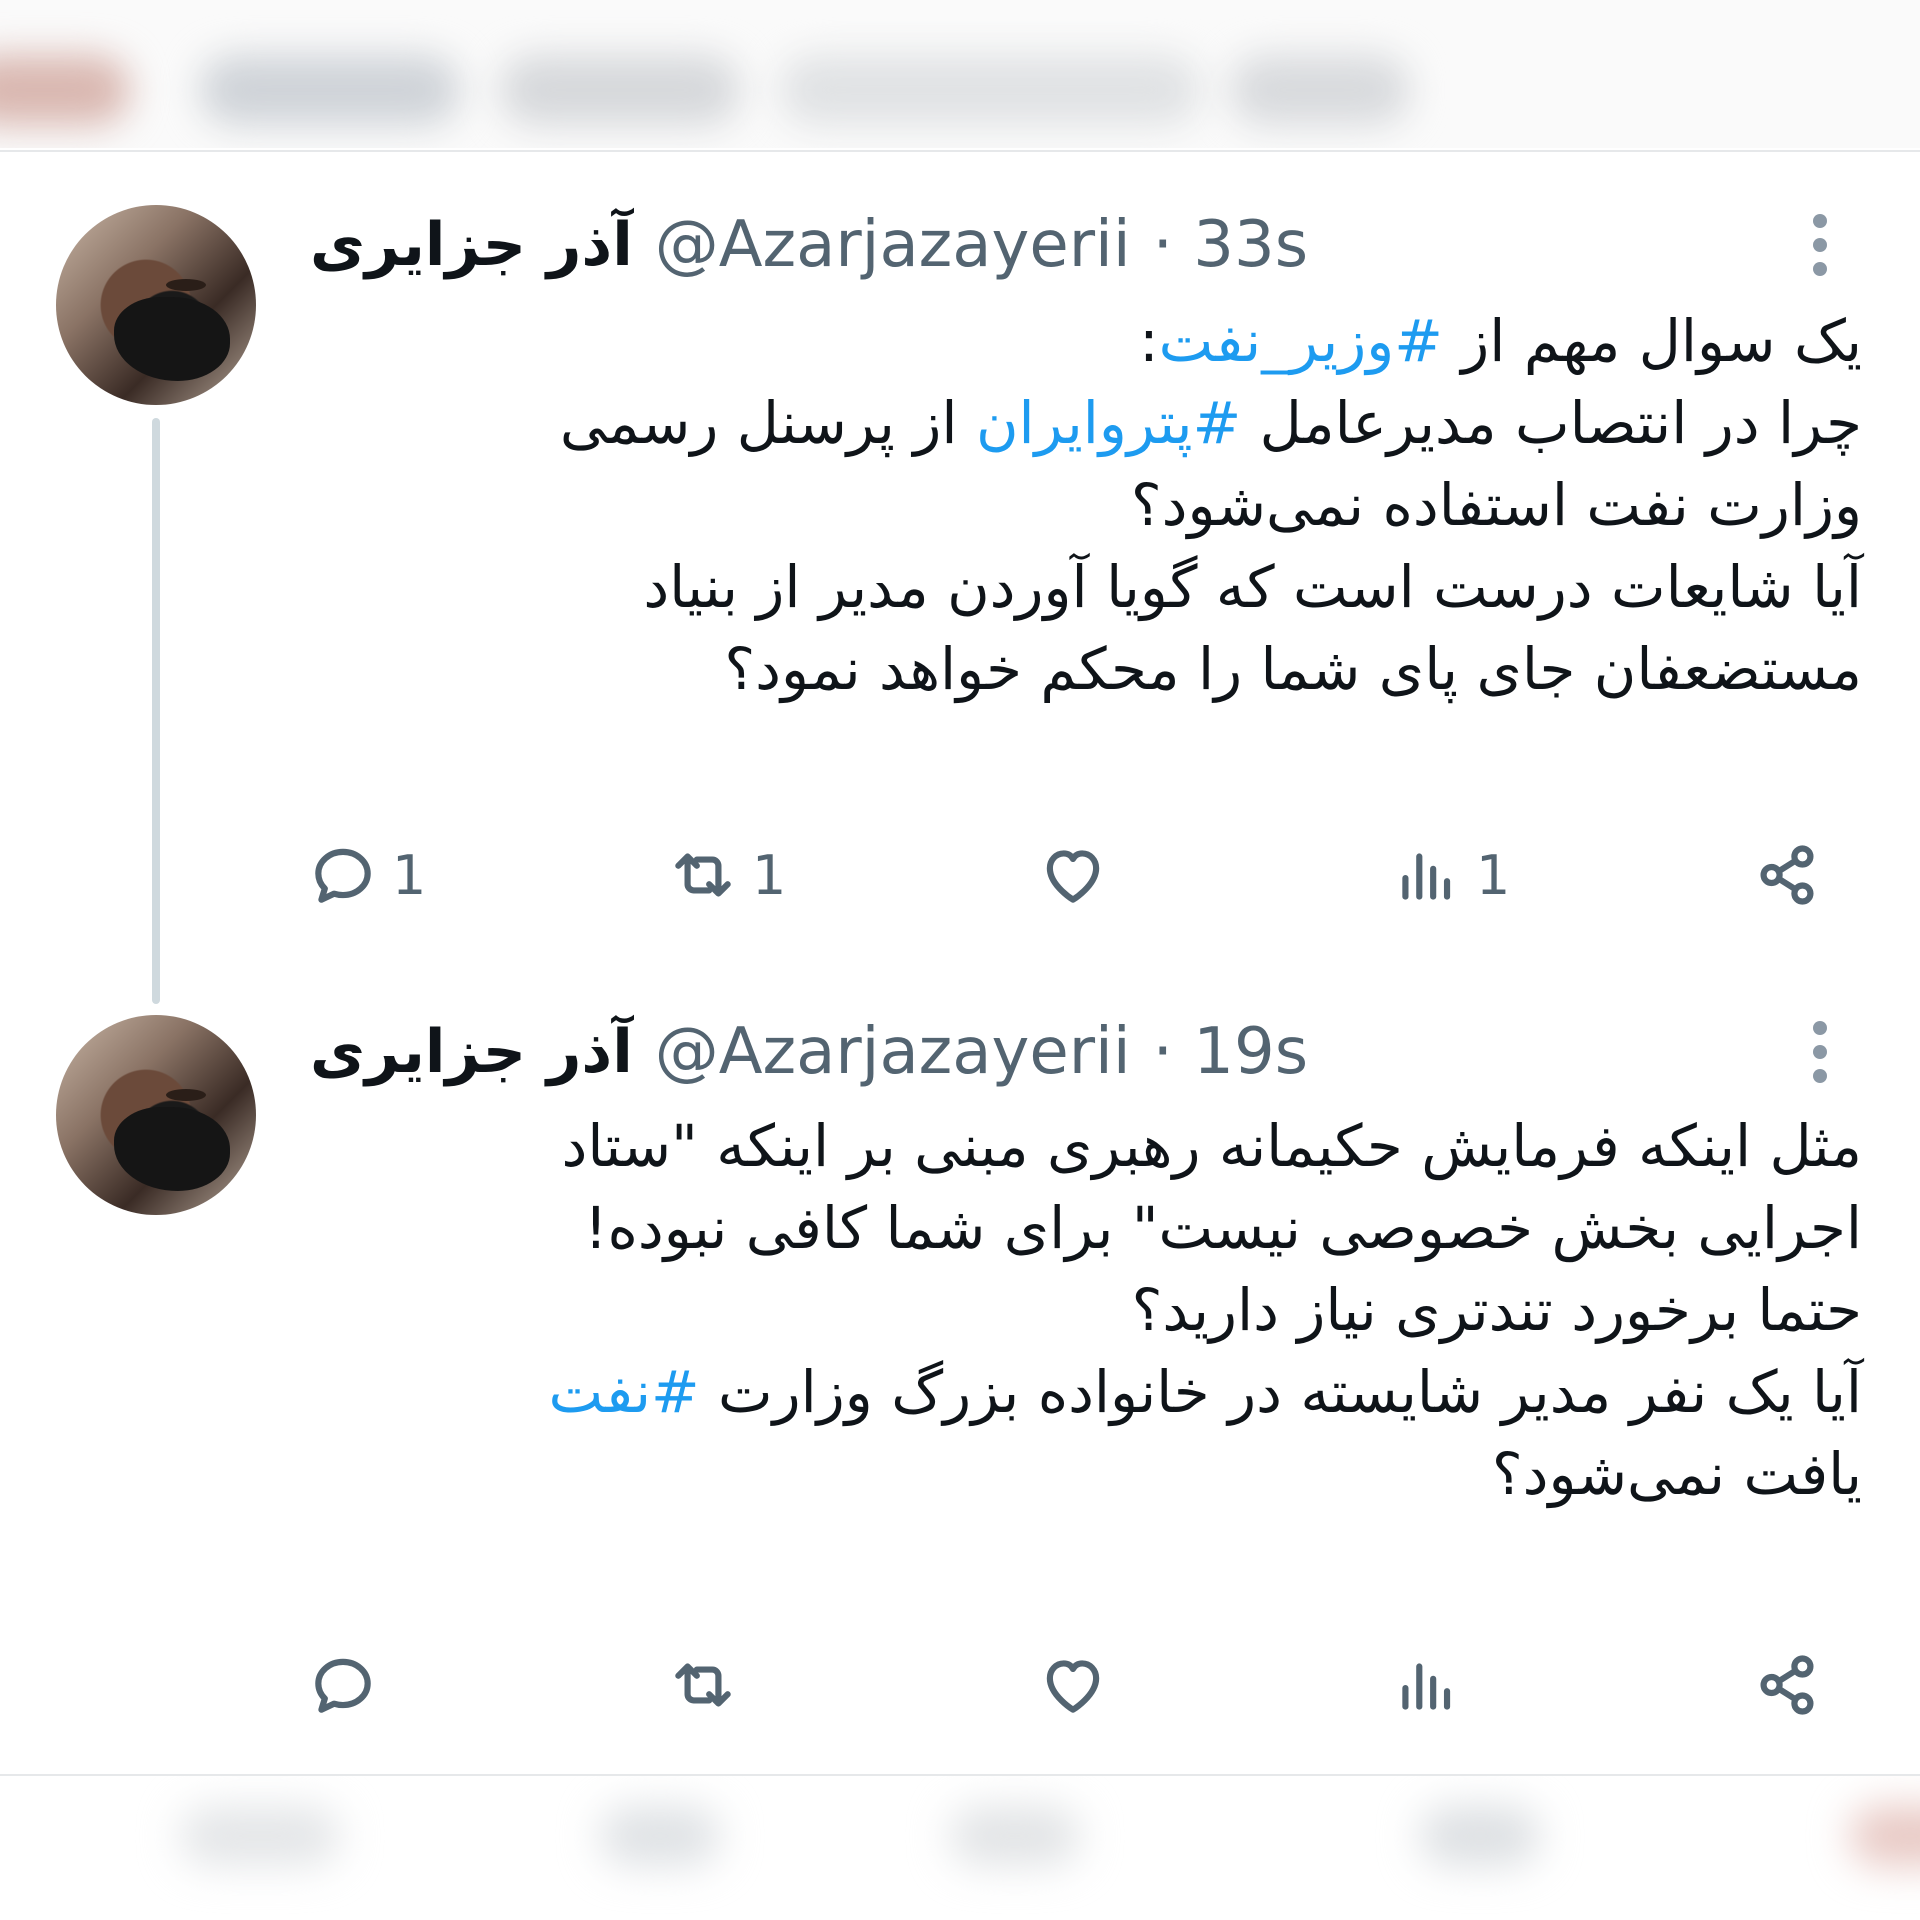 The image size is (1920, 1920). What do you see at coordinates (769, 875) in the screenshot?
I see `retweet-count: 1` at bounding box center [769, 875].